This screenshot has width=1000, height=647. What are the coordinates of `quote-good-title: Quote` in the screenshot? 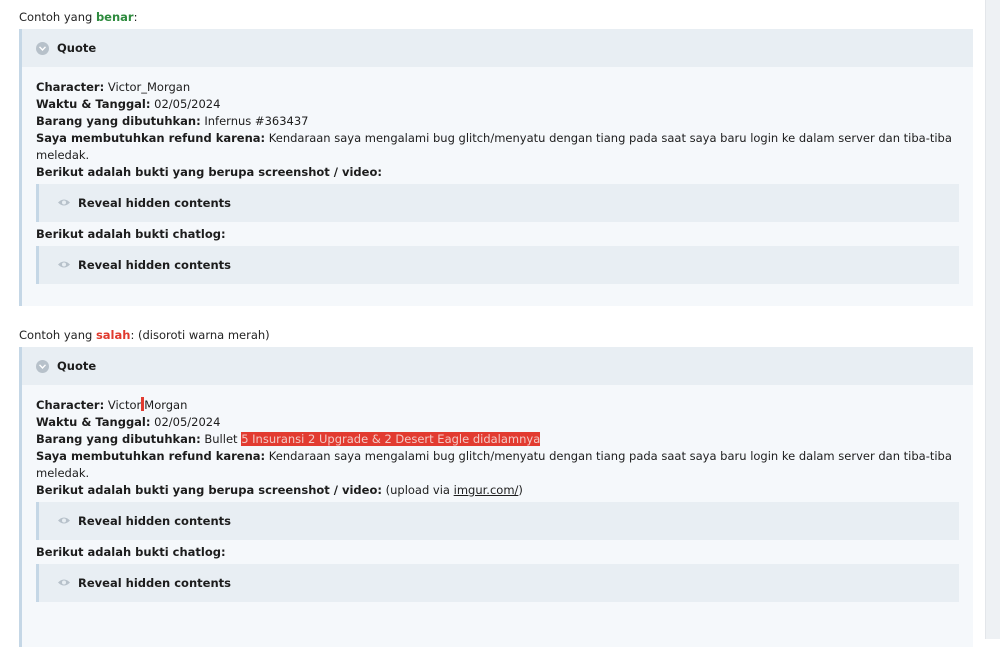 It's located at (77, 48).